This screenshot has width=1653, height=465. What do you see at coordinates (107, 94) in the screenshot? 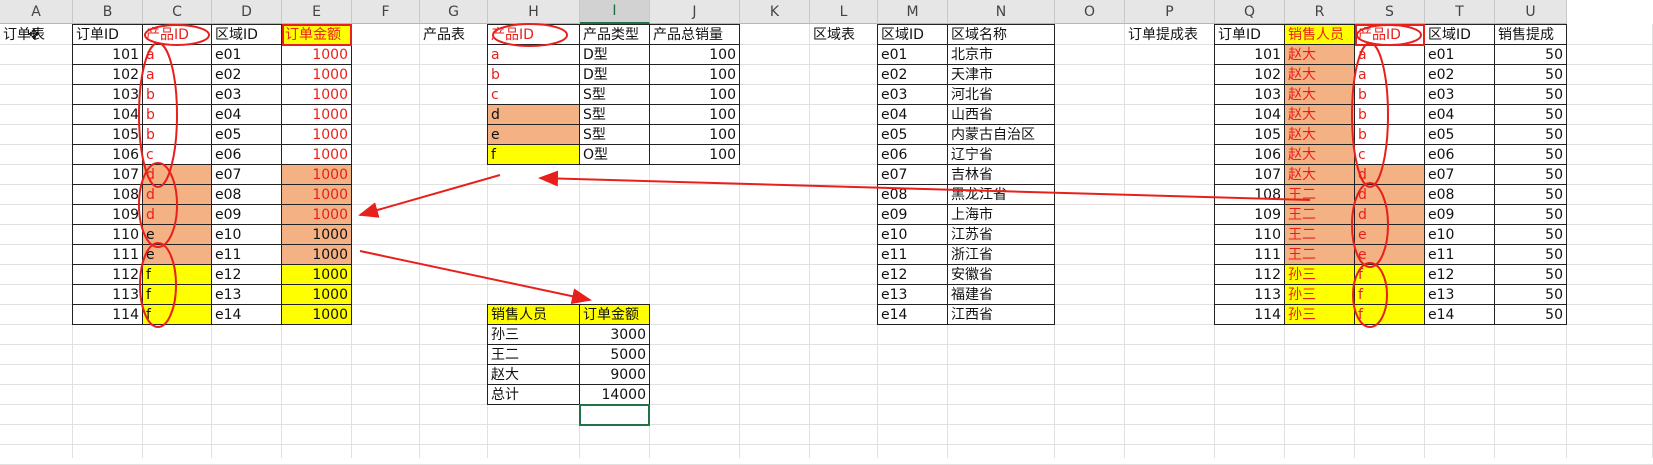
I see `order-id-cell: 103` at bounding box center [107, 94].